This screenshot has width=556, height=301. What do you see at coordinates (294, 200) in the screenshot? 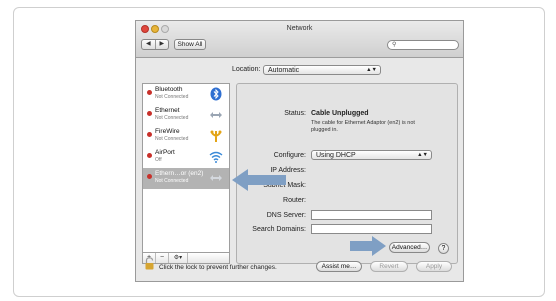
I see `router-label: Router:` at bounding box center [294, 200].